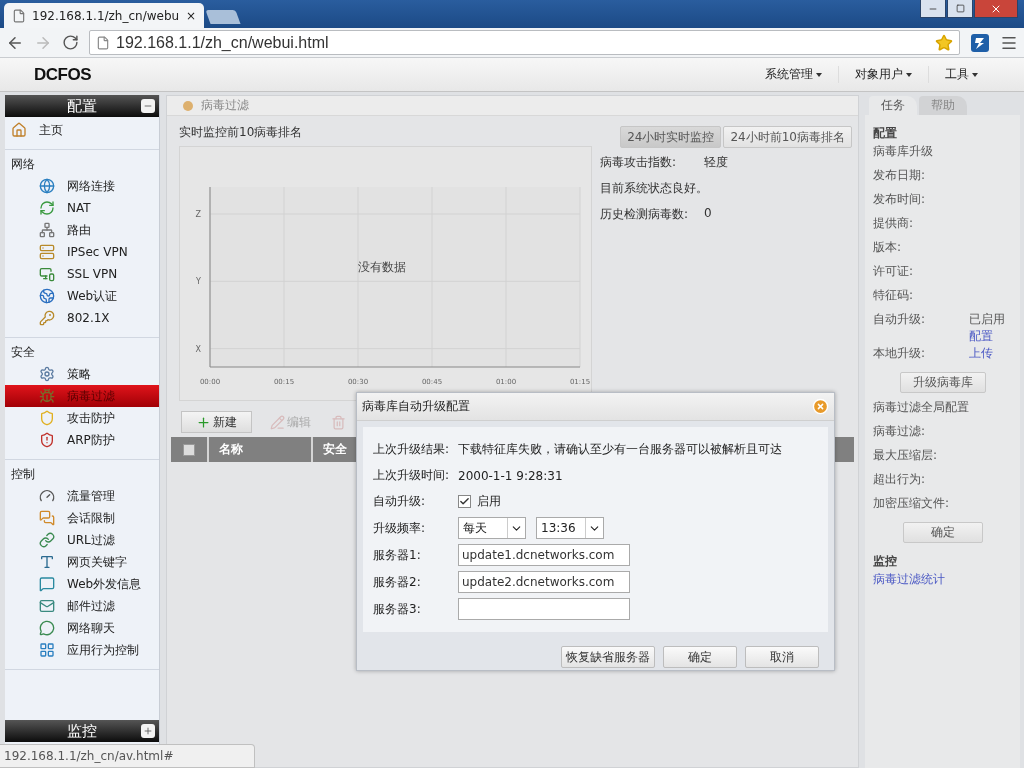 This screenshot has width=1024, height=768. Describe the element at coordinates (793, 74) in the screenshot. I see `menu-item: 系统管理` at that location.